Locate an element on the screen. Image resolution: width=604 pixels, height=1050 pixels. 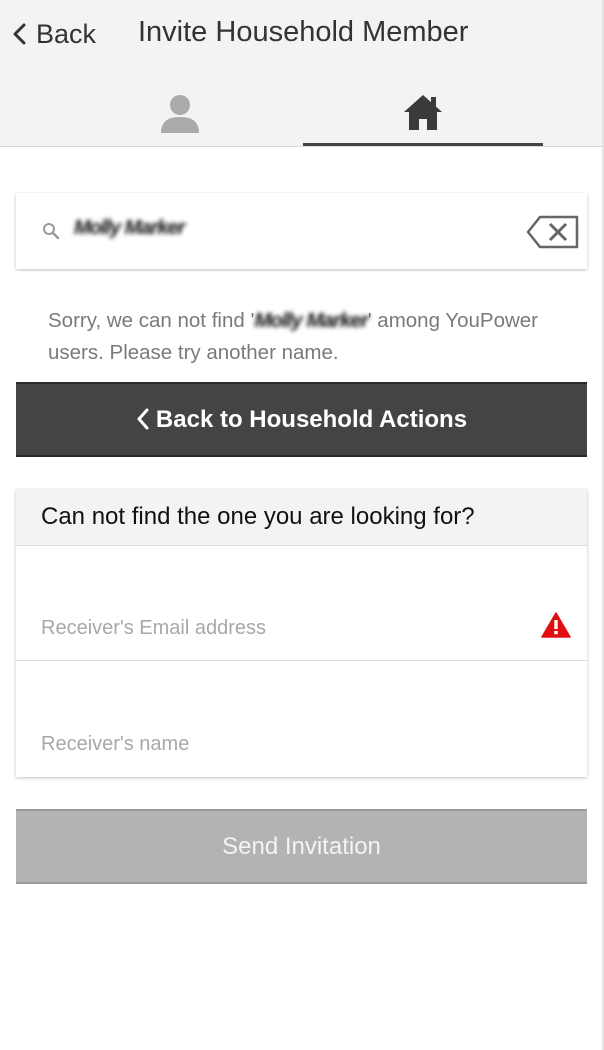
send-invitation-label: Send Invitation is located at coordinates (301, 846).